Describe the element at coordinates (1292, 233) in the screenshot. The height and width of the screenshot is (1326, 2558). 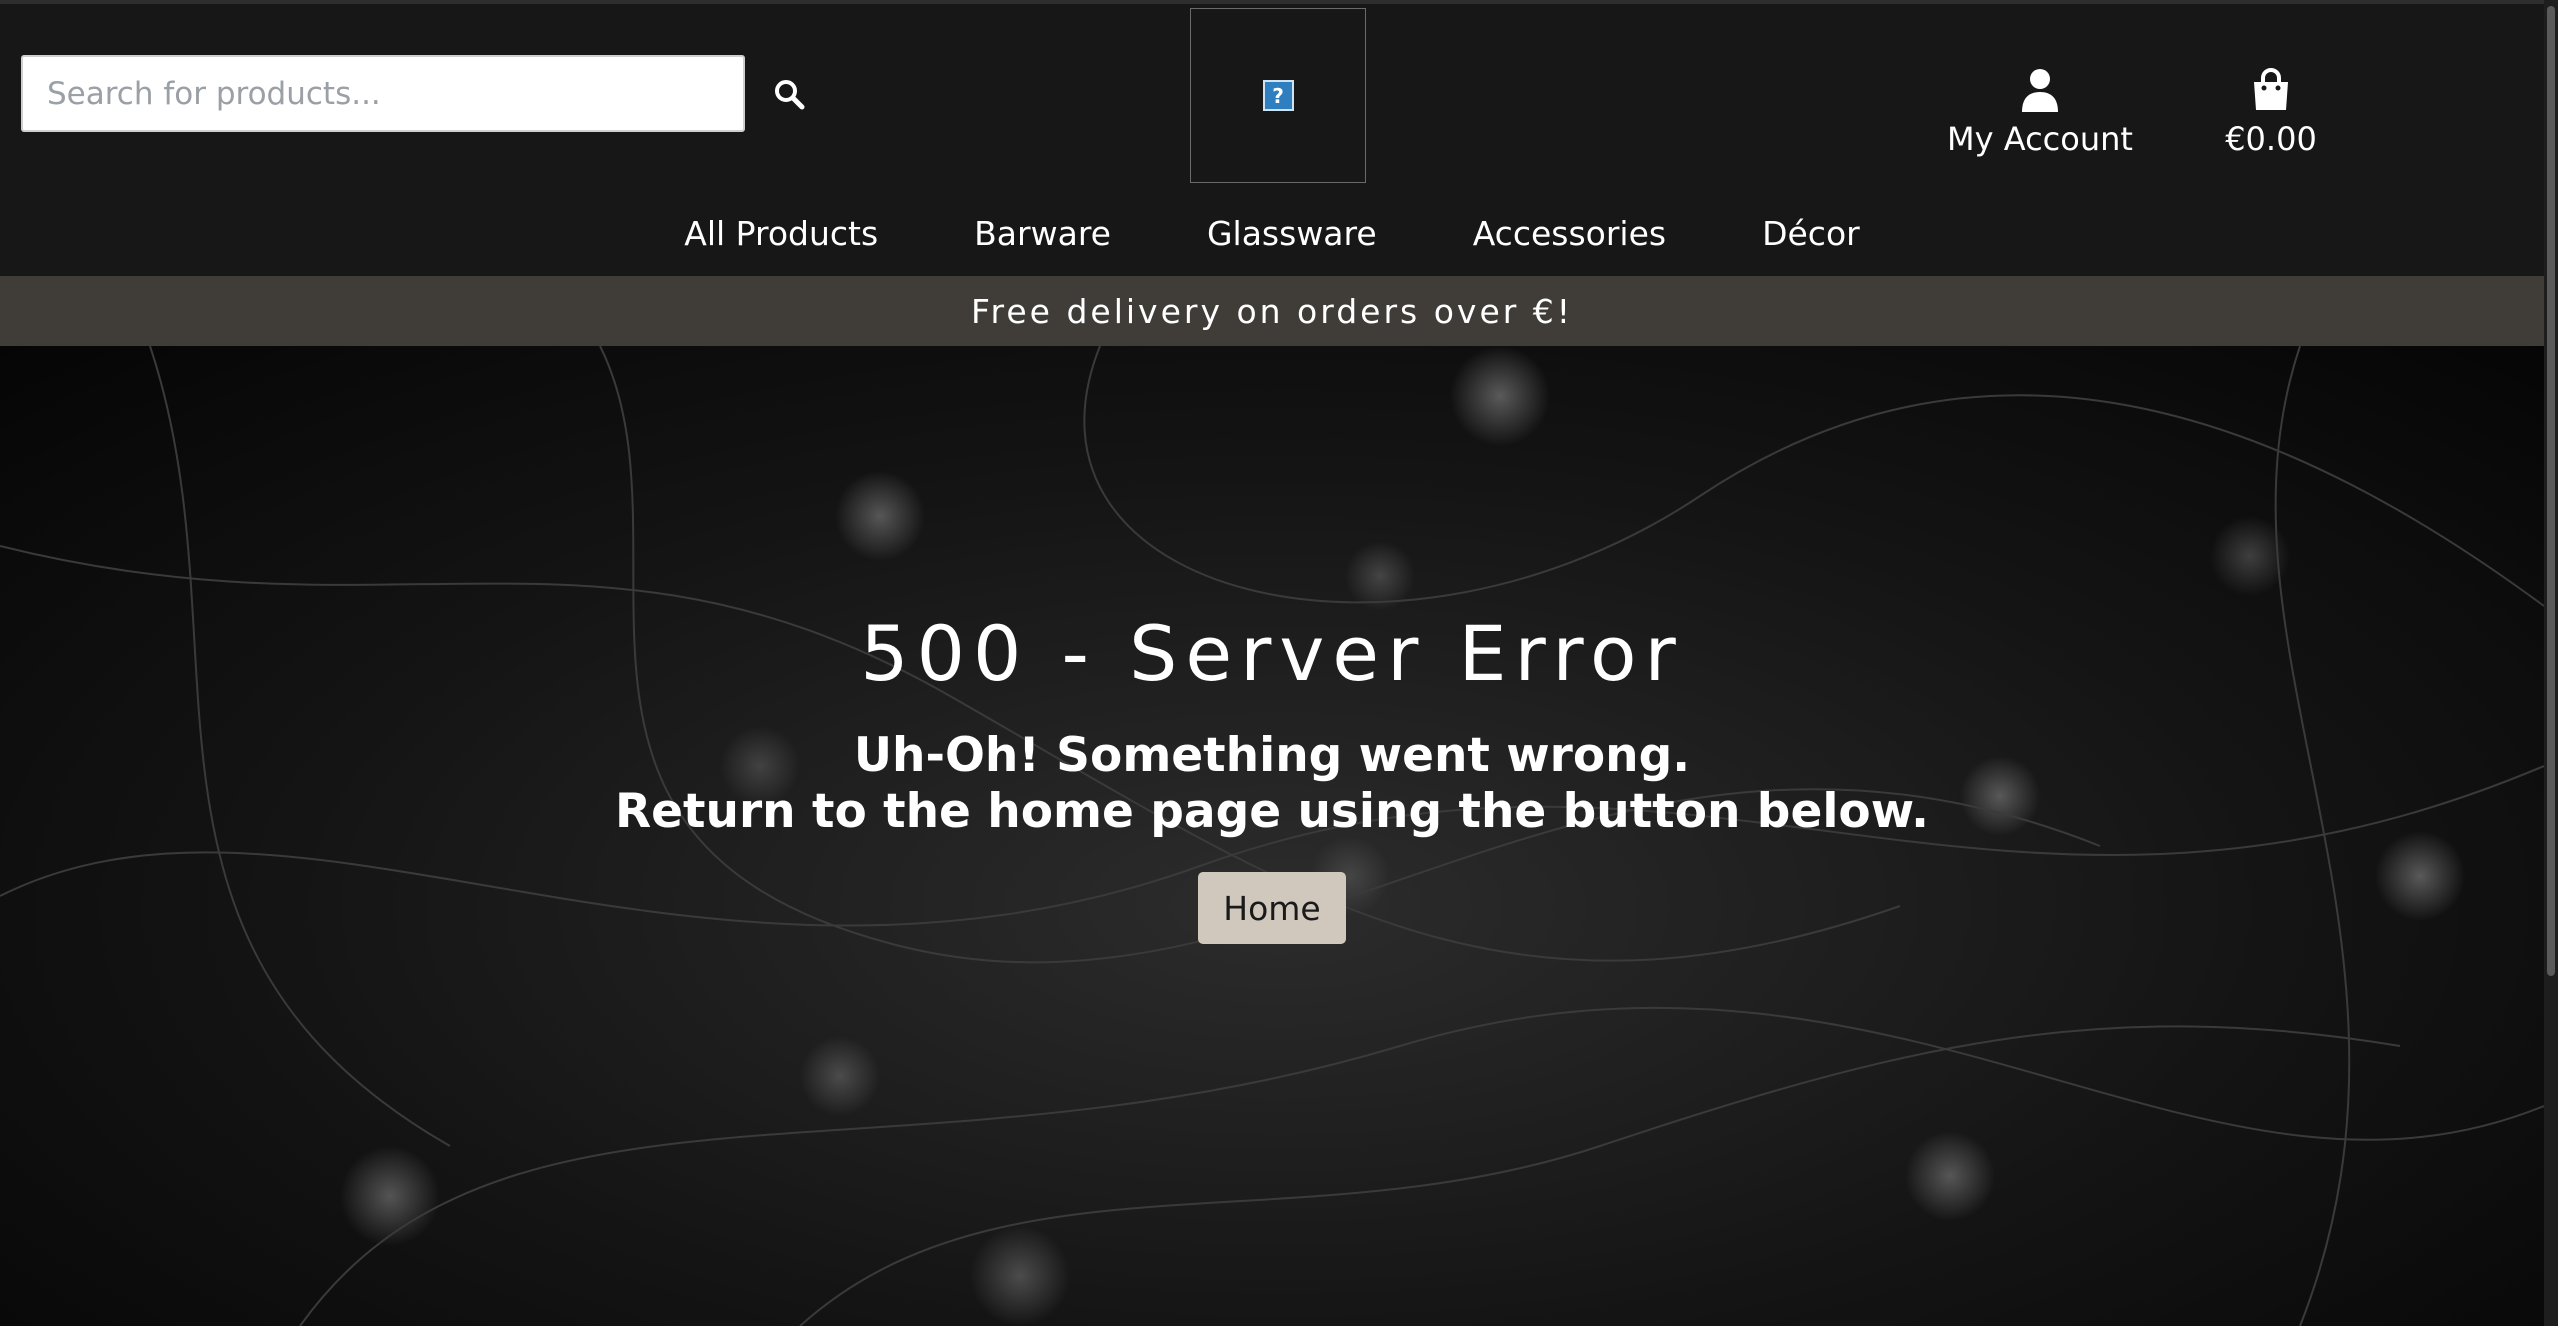
I see `nav-glassware: Glassware` at that location.